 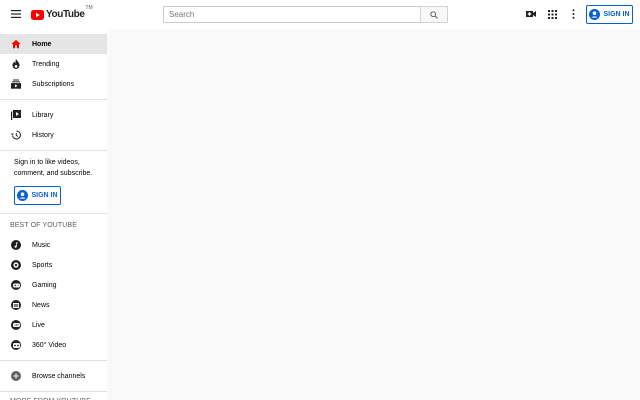 I want to click on sidebar-item-label: 360° Video, so click(x=49, y=345).